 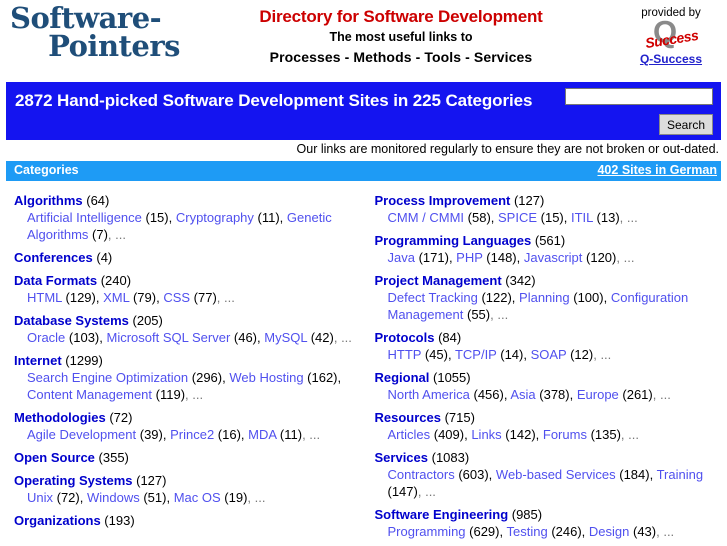 I want to click on provider-block: provided by Q Success Q-Success, so click(x=671, y=36).